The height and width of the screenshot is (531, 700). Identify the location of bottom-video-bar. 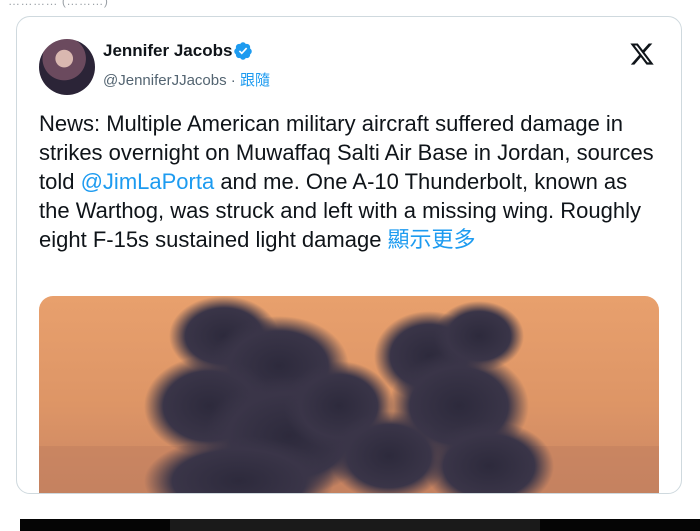
(360, 525).